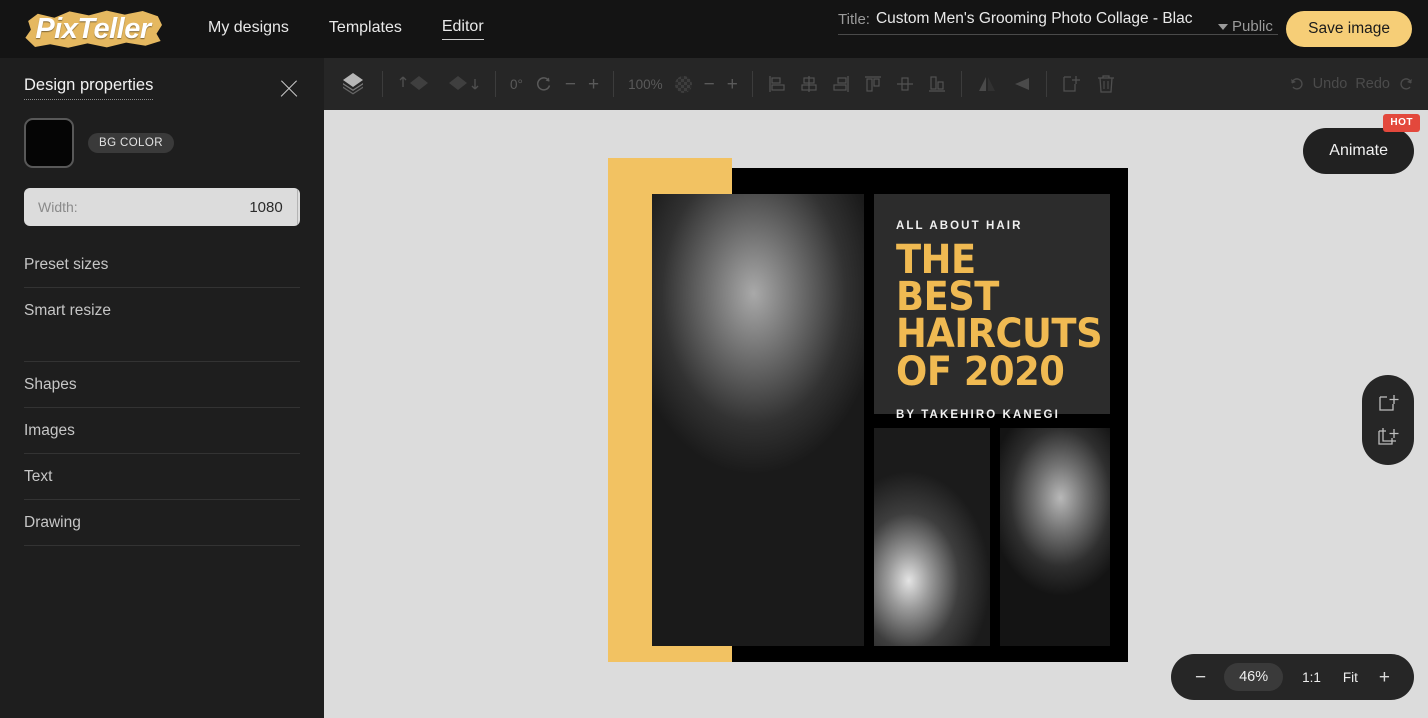 This screenshot has height=718, width=1428. What do you see at coordinates (1358, 151) in the screenshot?
I see `animate-button: Animate` at bounding box center [1358, 151].